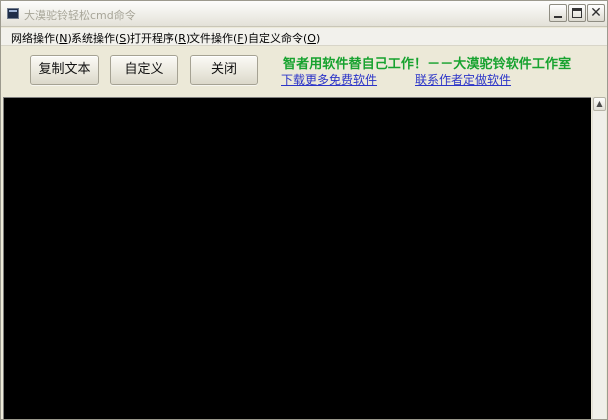  I want to click on download-more-software-link: 下载更多免费软件, so click(329, 79).